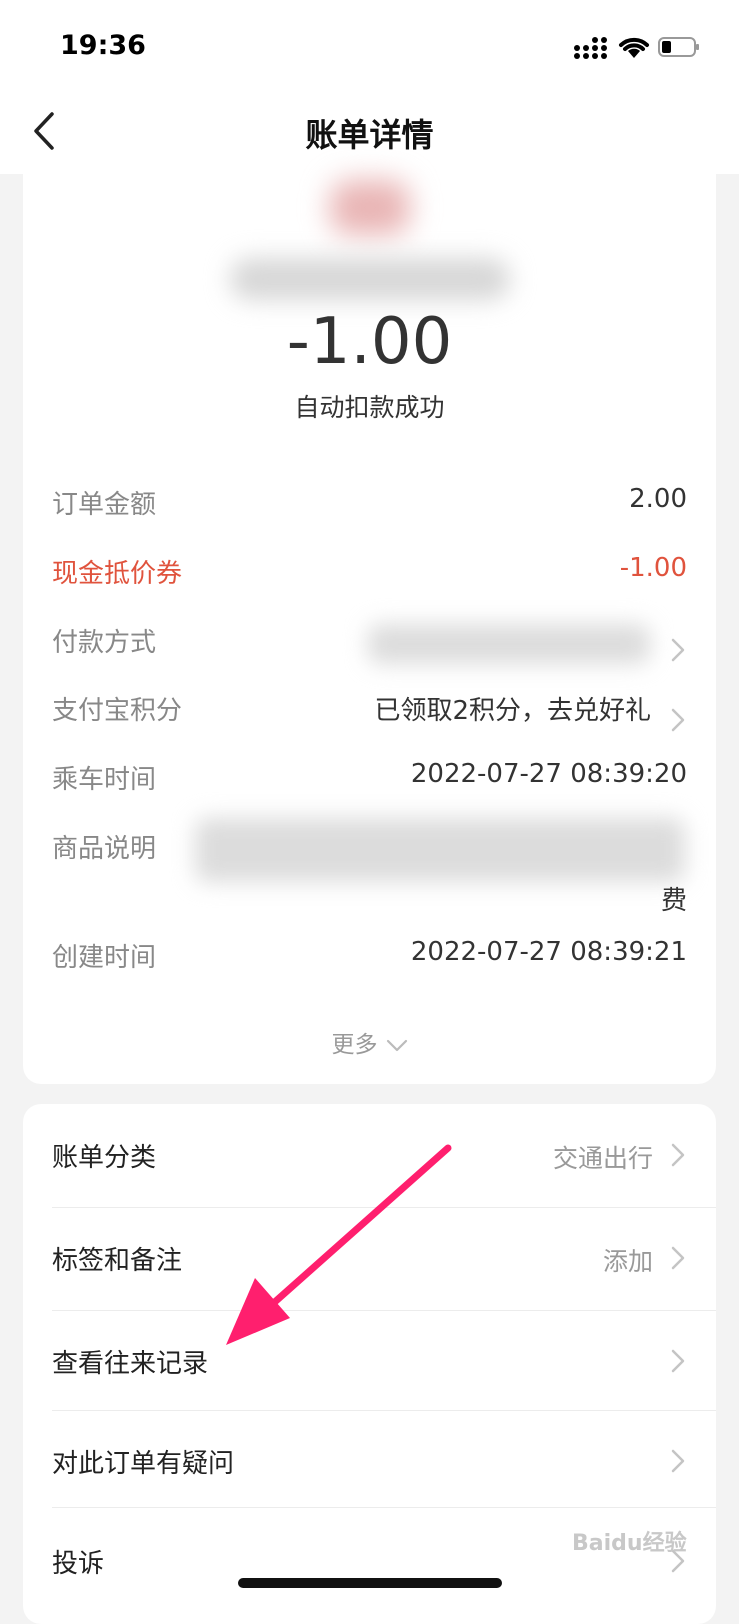 Image resolution: width=739 pixels, height=1624 pixels. What do you see at coordinates (548, 952) in the screenshot?
I see `create-time-value: 2022-07-27 08:39:21` at bounding box center [548, 952].